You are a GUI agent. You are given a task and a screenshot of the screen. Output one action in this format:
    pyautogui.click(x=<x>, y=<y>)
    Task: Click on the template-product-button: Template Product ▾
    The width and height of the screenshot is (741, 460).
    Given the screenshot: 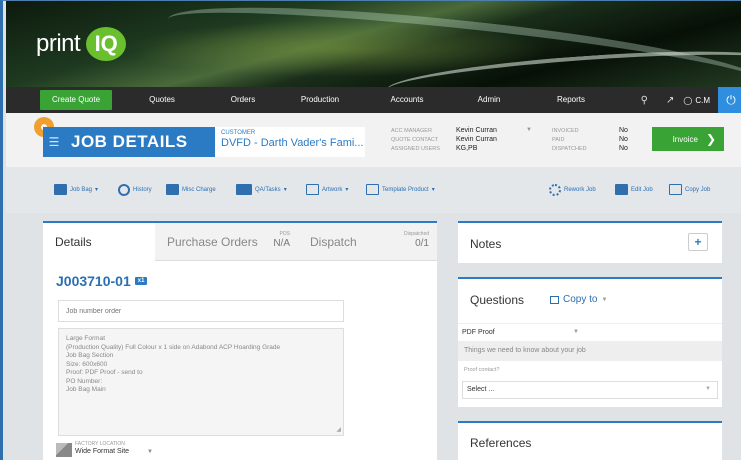 What is the action you would take?
    pyautogui.click(x=400, y=189)
    